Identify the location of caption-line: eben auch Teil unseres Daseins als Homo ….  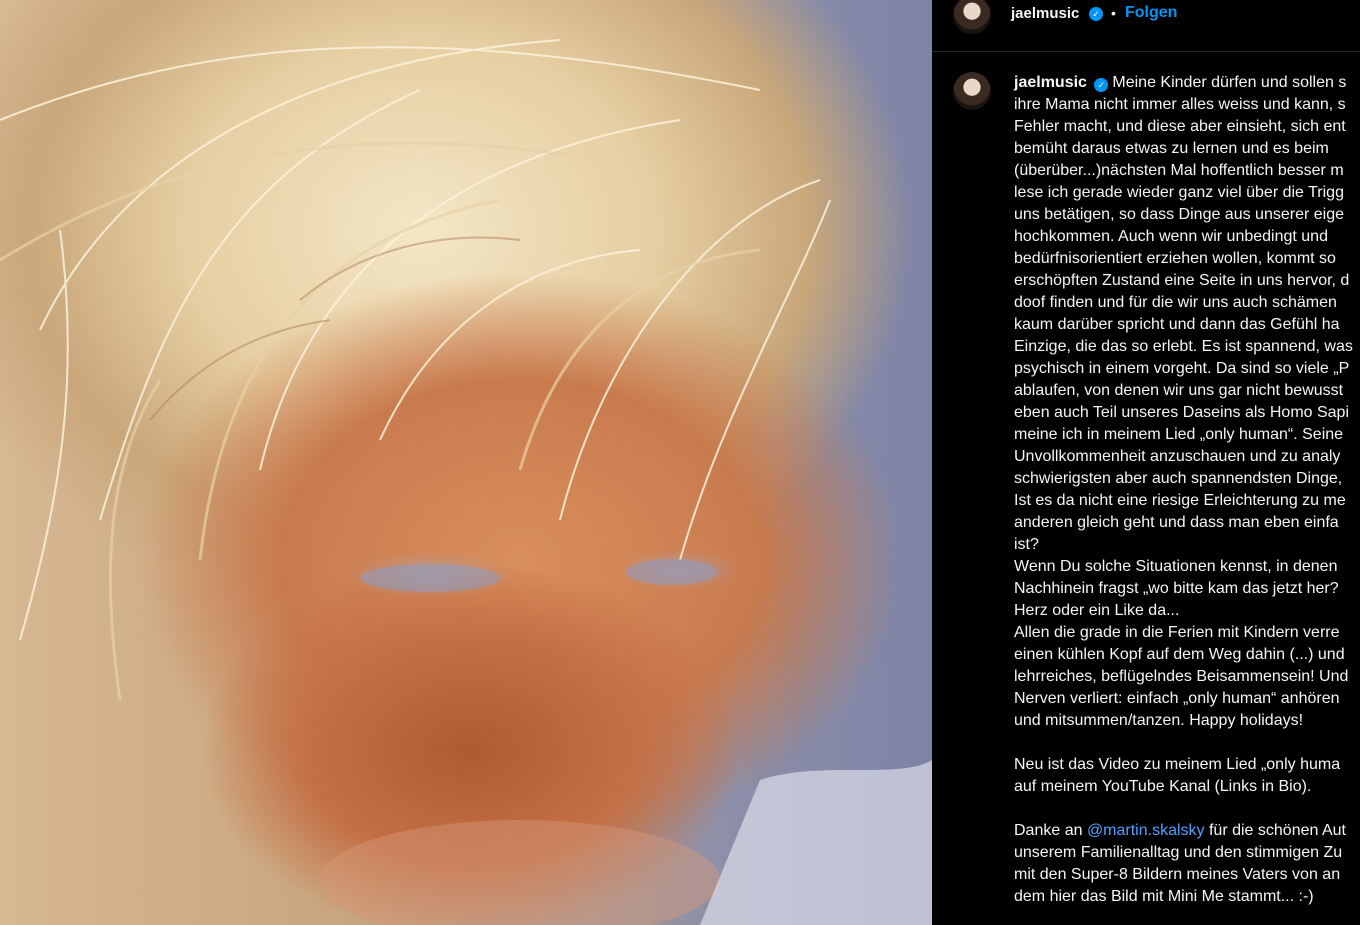
(1182, 412).